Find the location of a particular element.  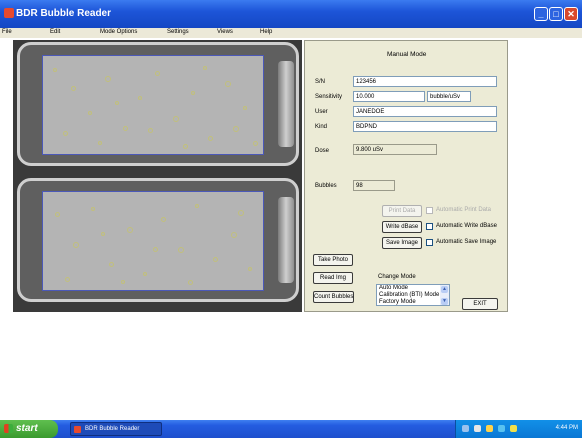

detector-tube-bottom is located at coordinates (158, 240).